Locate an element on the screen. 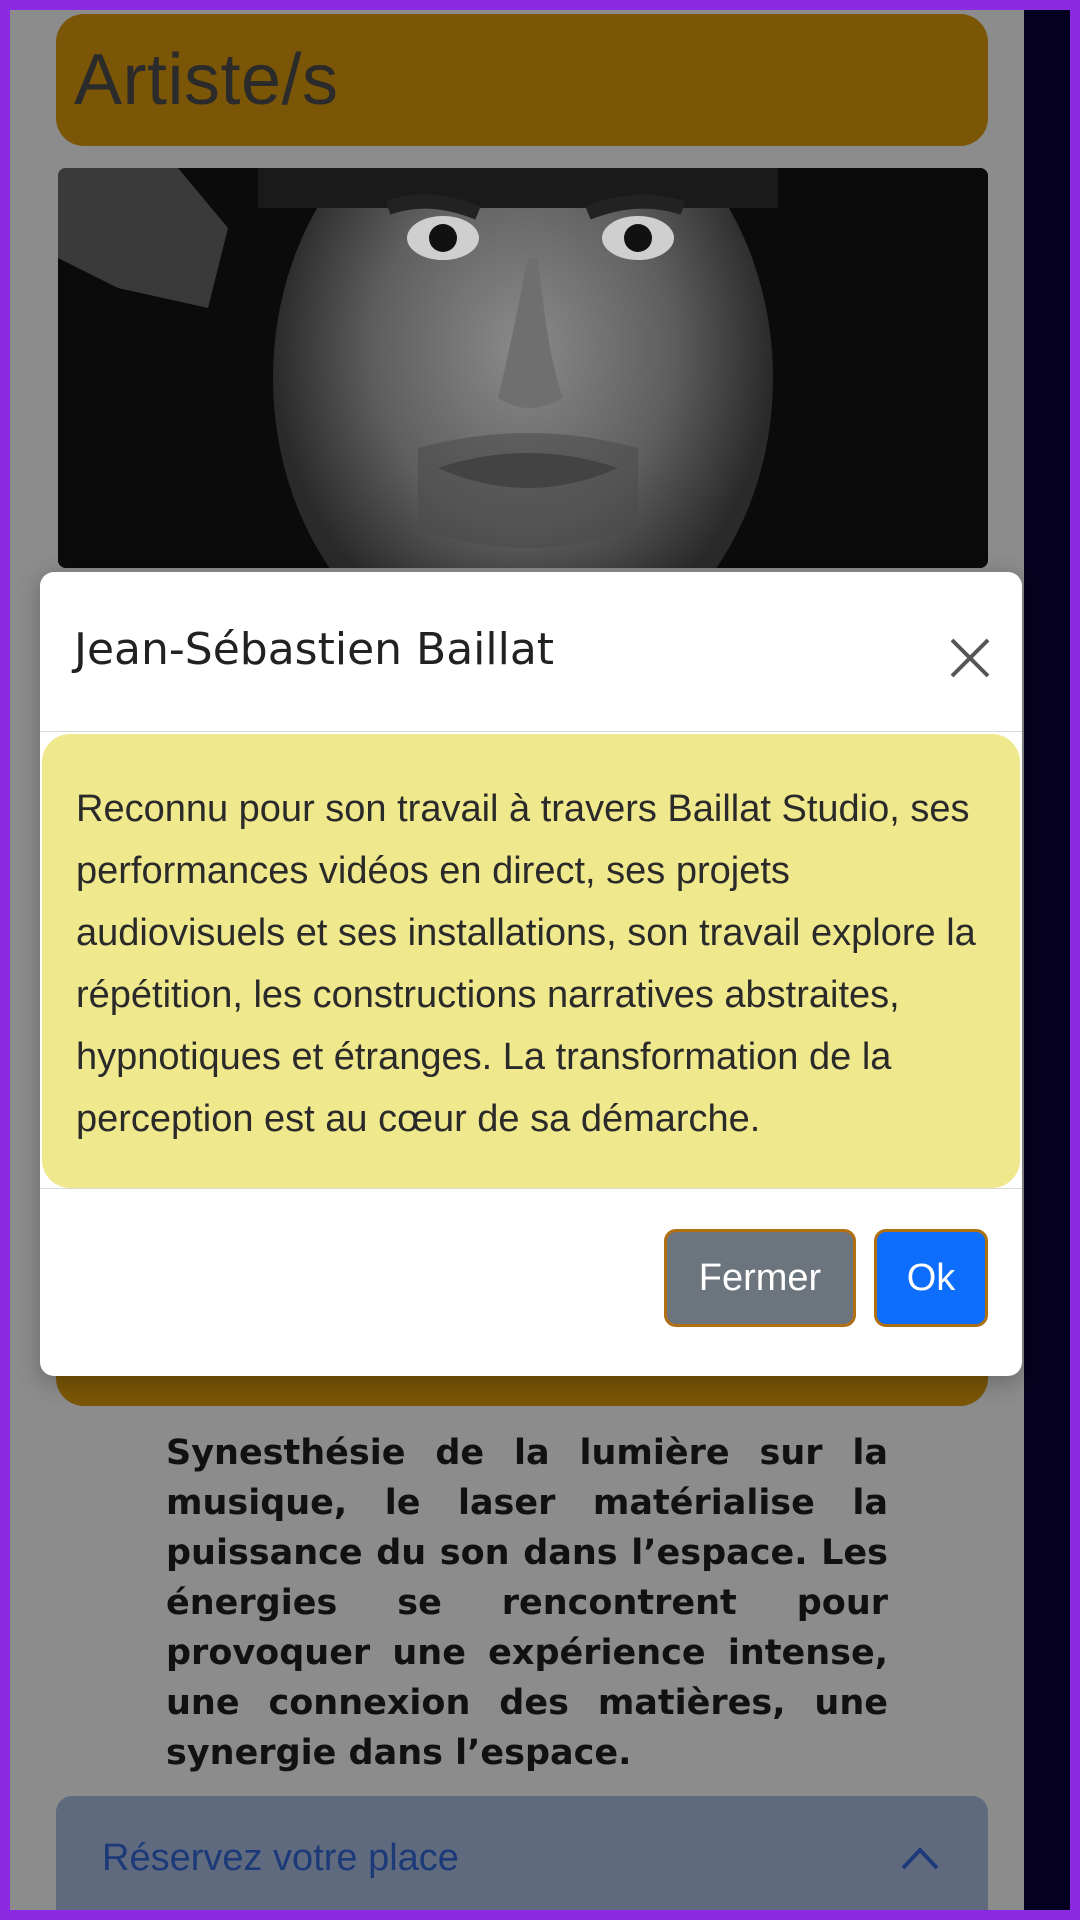 The width and height of the screenshot is (1080, 1920). reserve-accordion-header: Réservez votre place is located at coordinates (522, 1853).